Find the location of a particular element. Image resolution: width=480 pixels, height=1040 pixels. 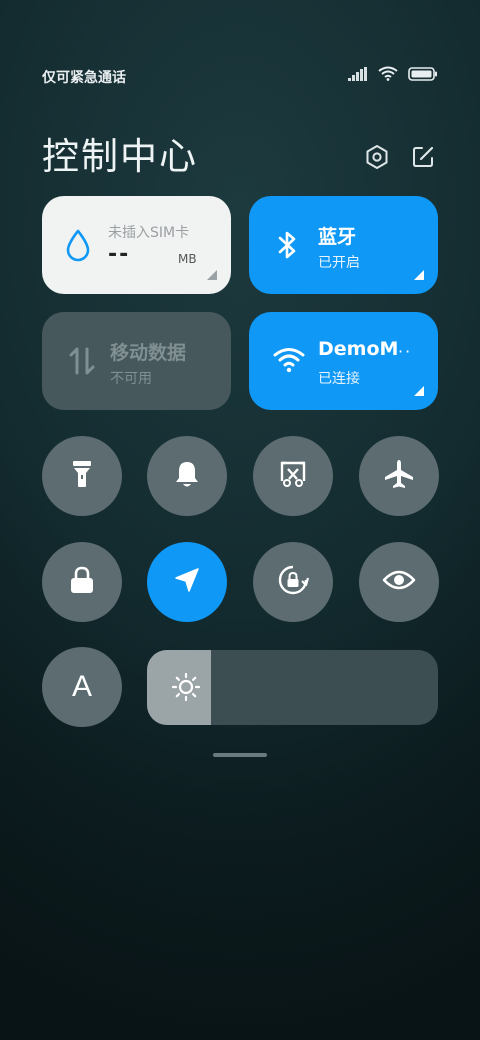

auto-brightness-toggle: A is located at coordinates (82, 687).